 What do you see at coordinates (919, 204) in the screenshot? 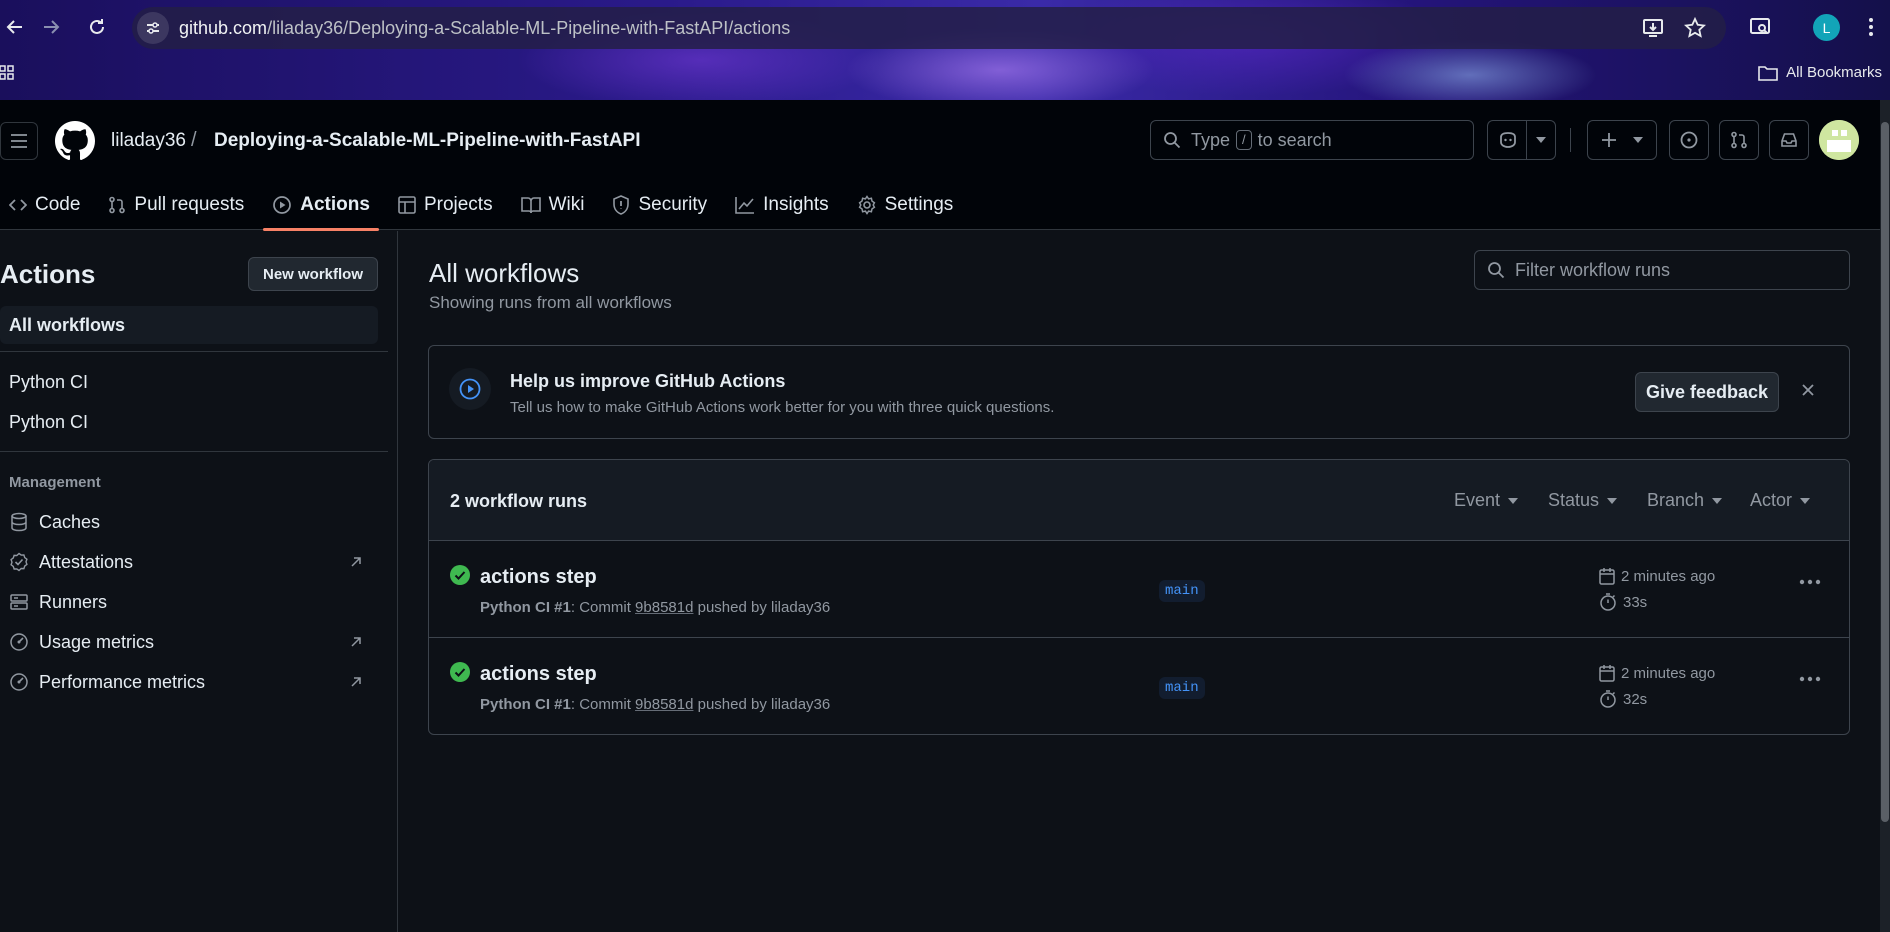
I see `tab-settings-label: Settings` at bounding box center [919, 204].